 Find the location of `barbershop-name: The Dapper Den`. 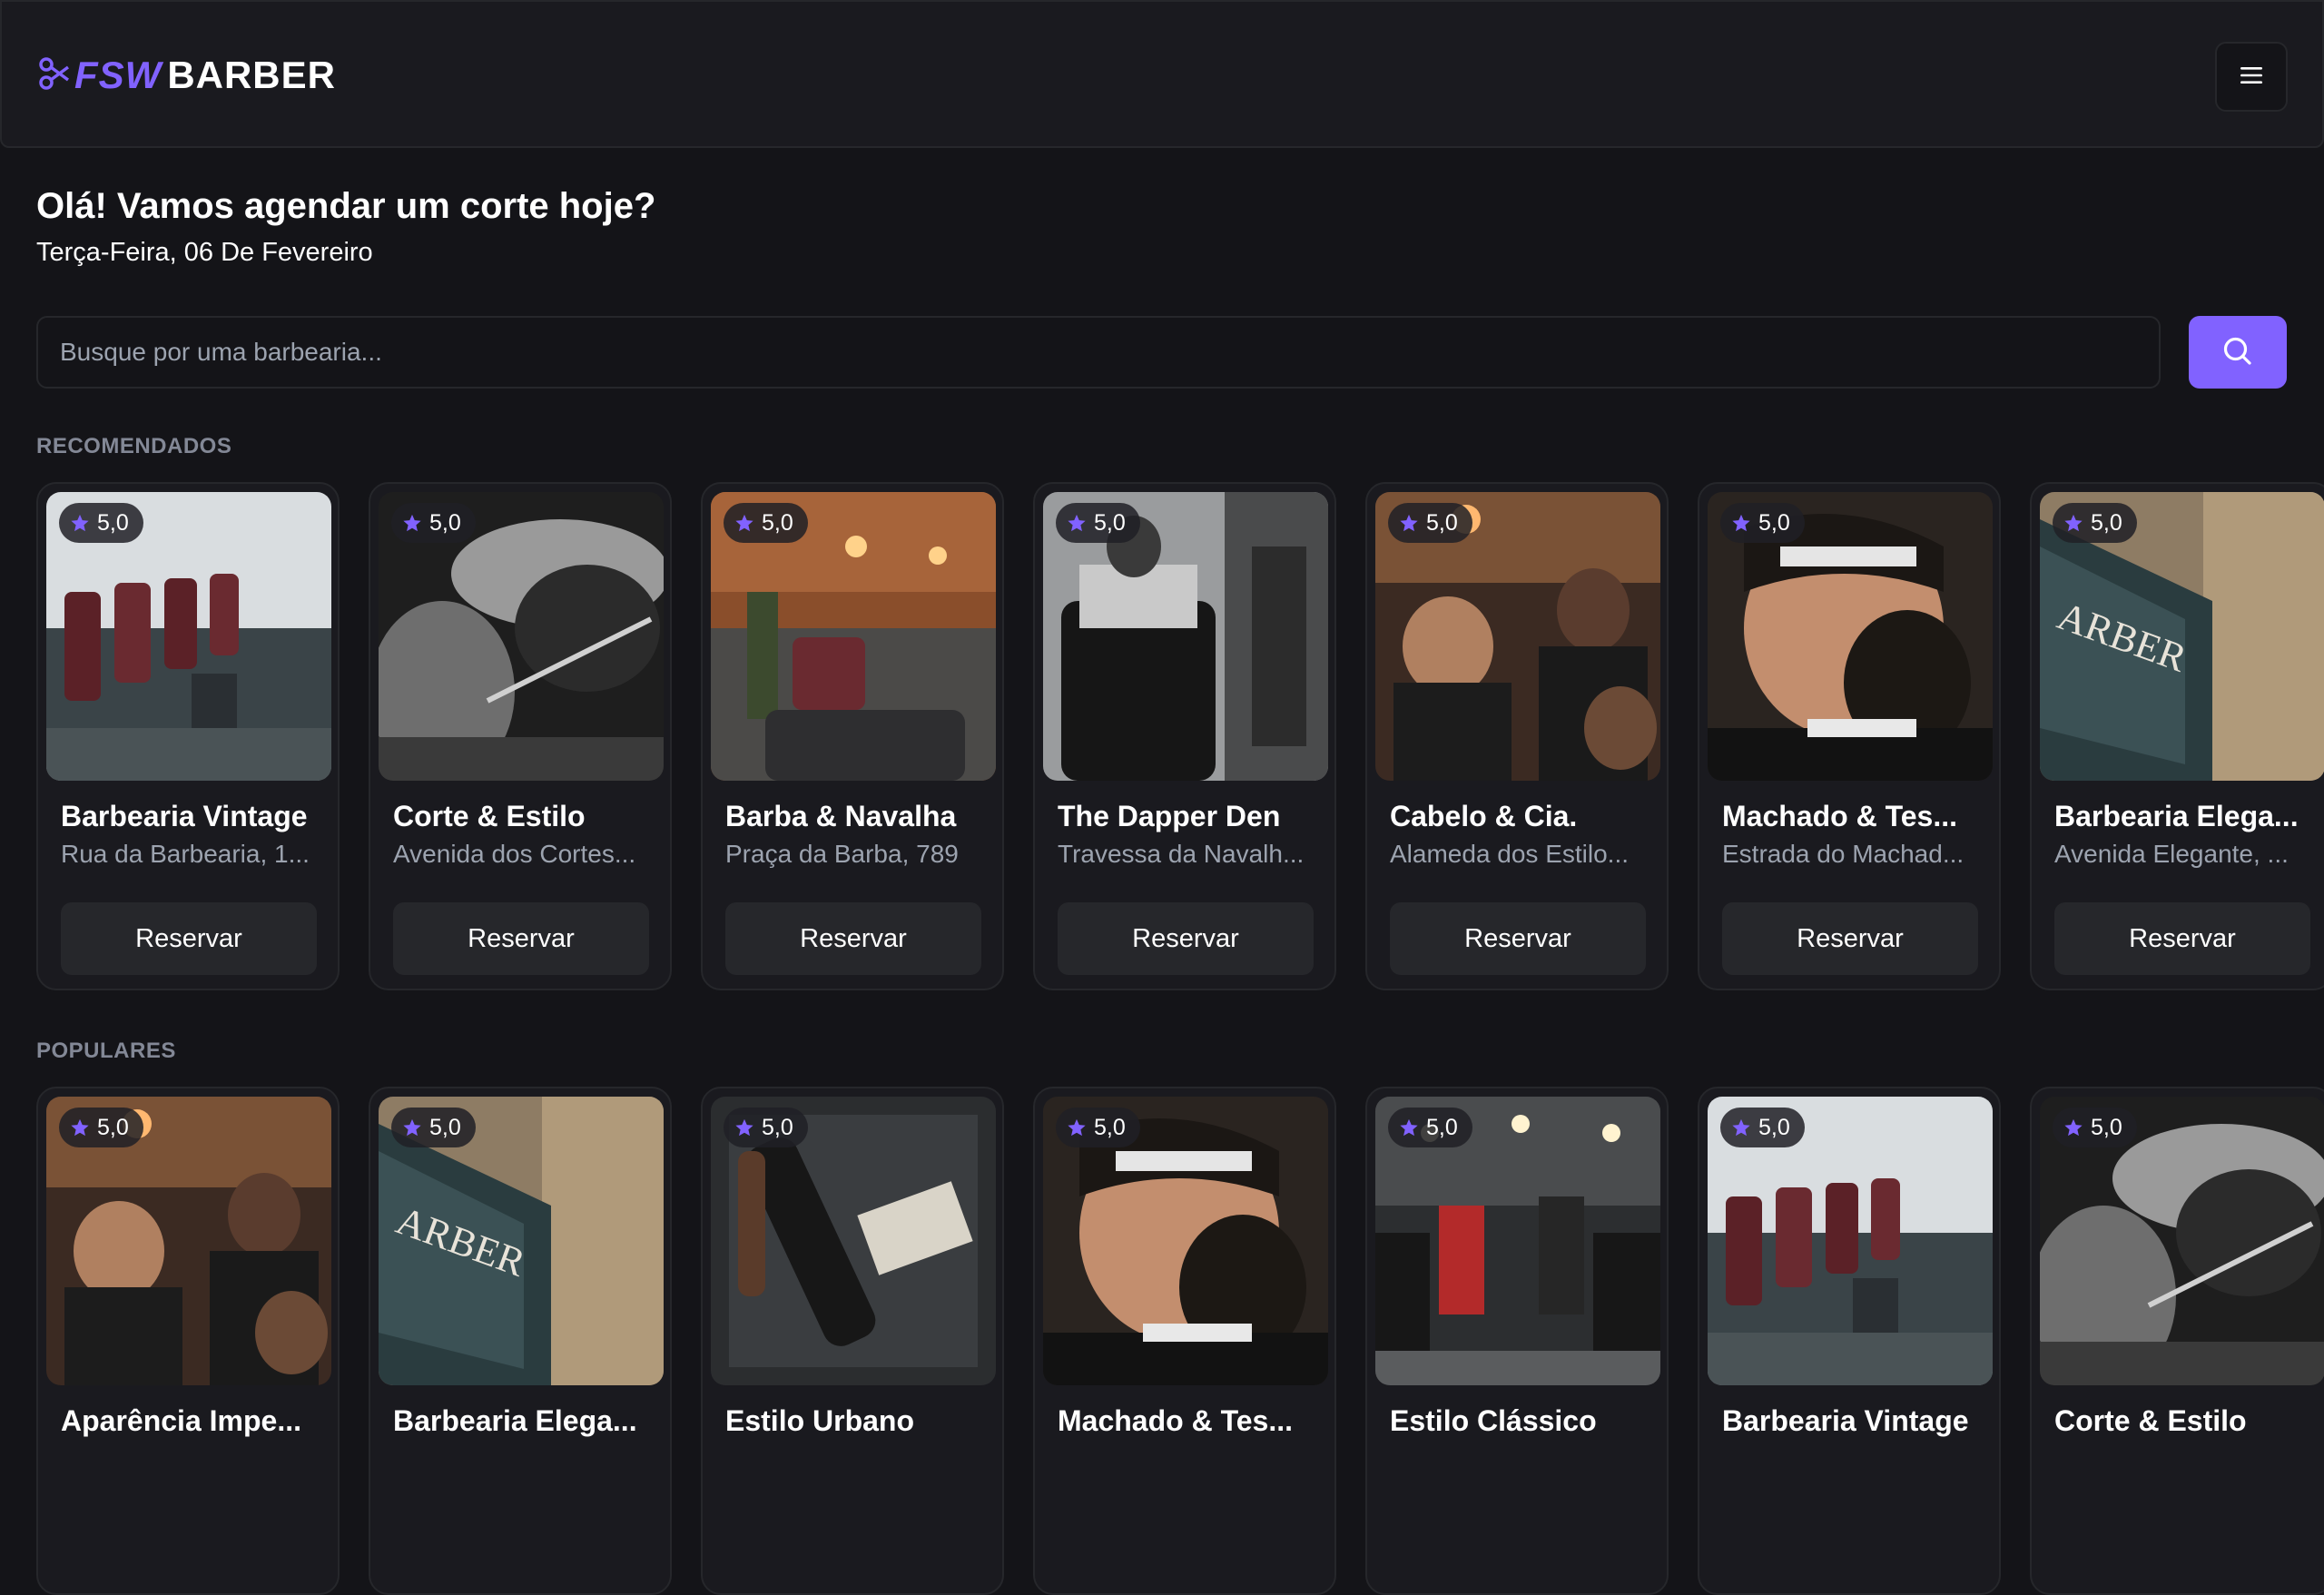

barbershop-name: The Dapper Den is located at coordinates (1169, 816).